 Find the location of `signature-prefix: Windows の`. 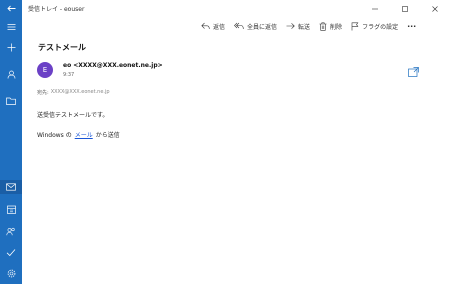

signature-prefix: Windows の is located at coordinates (54, 135).